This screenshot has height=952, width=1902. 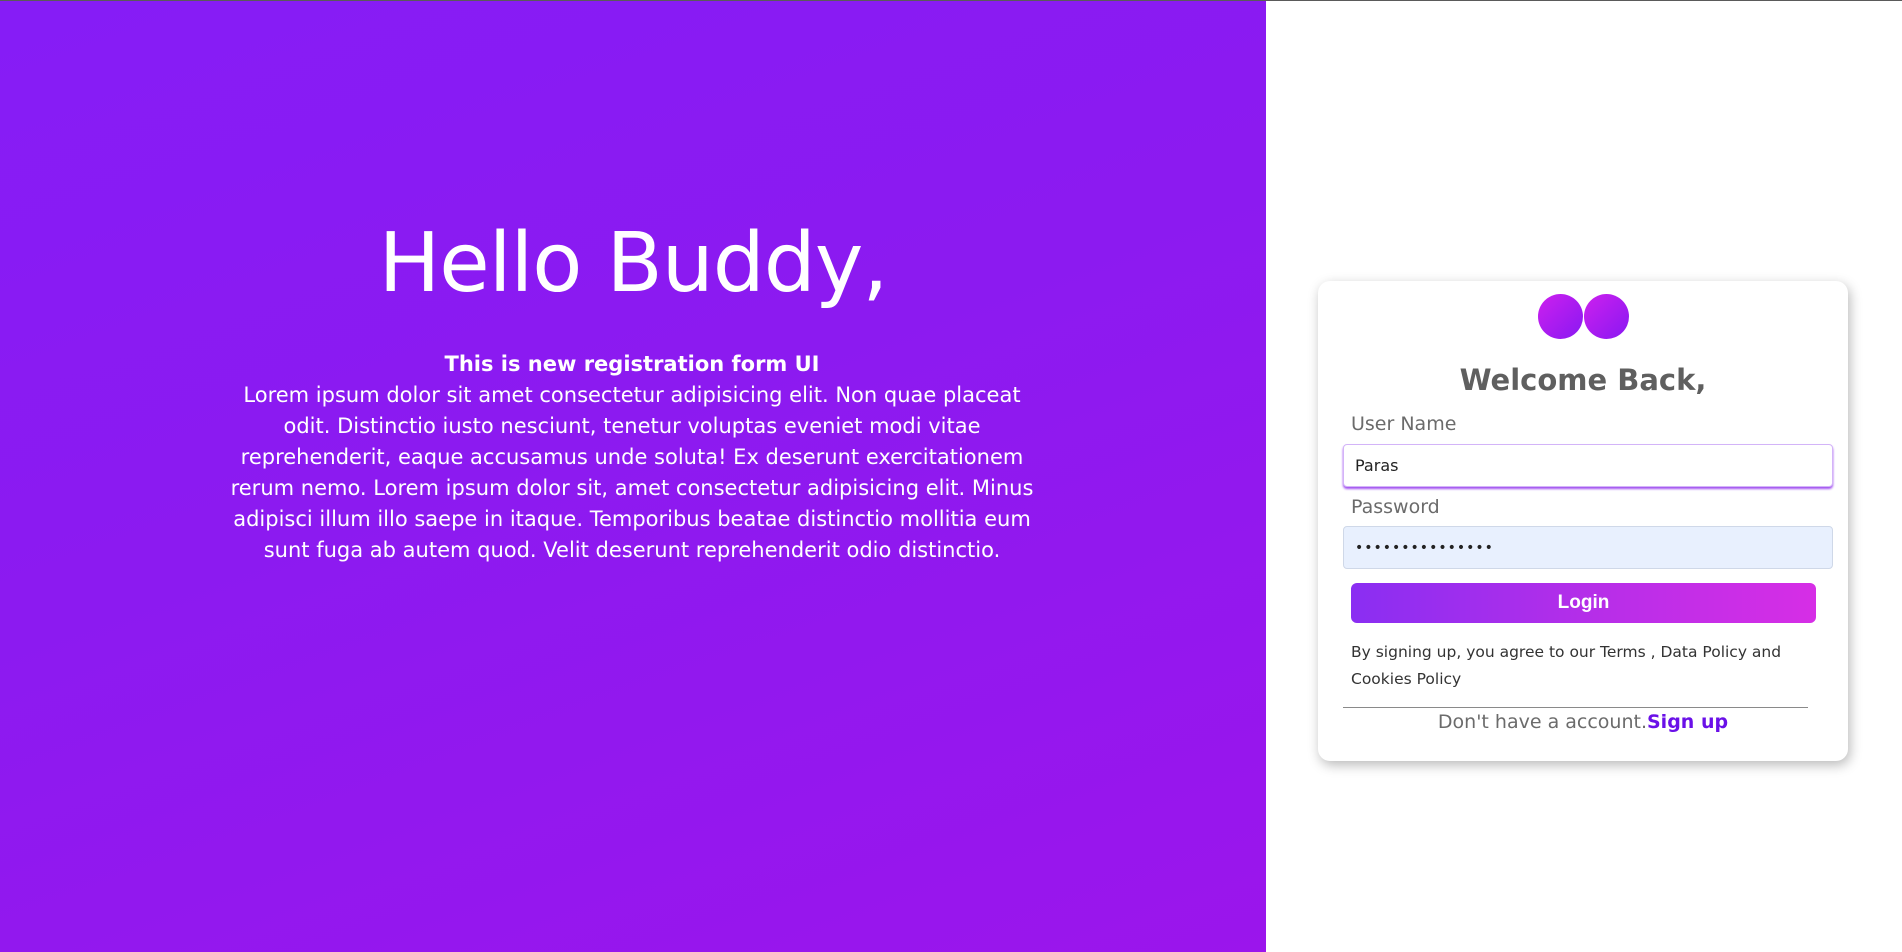 I want to click on two-circles-logo-icon, so click(x=1584, y=317).